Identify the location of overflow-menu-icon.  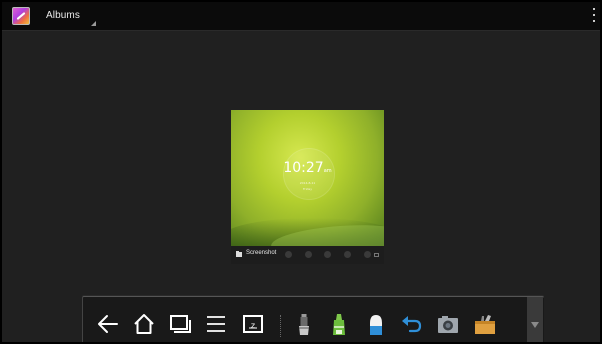
(594, 15).